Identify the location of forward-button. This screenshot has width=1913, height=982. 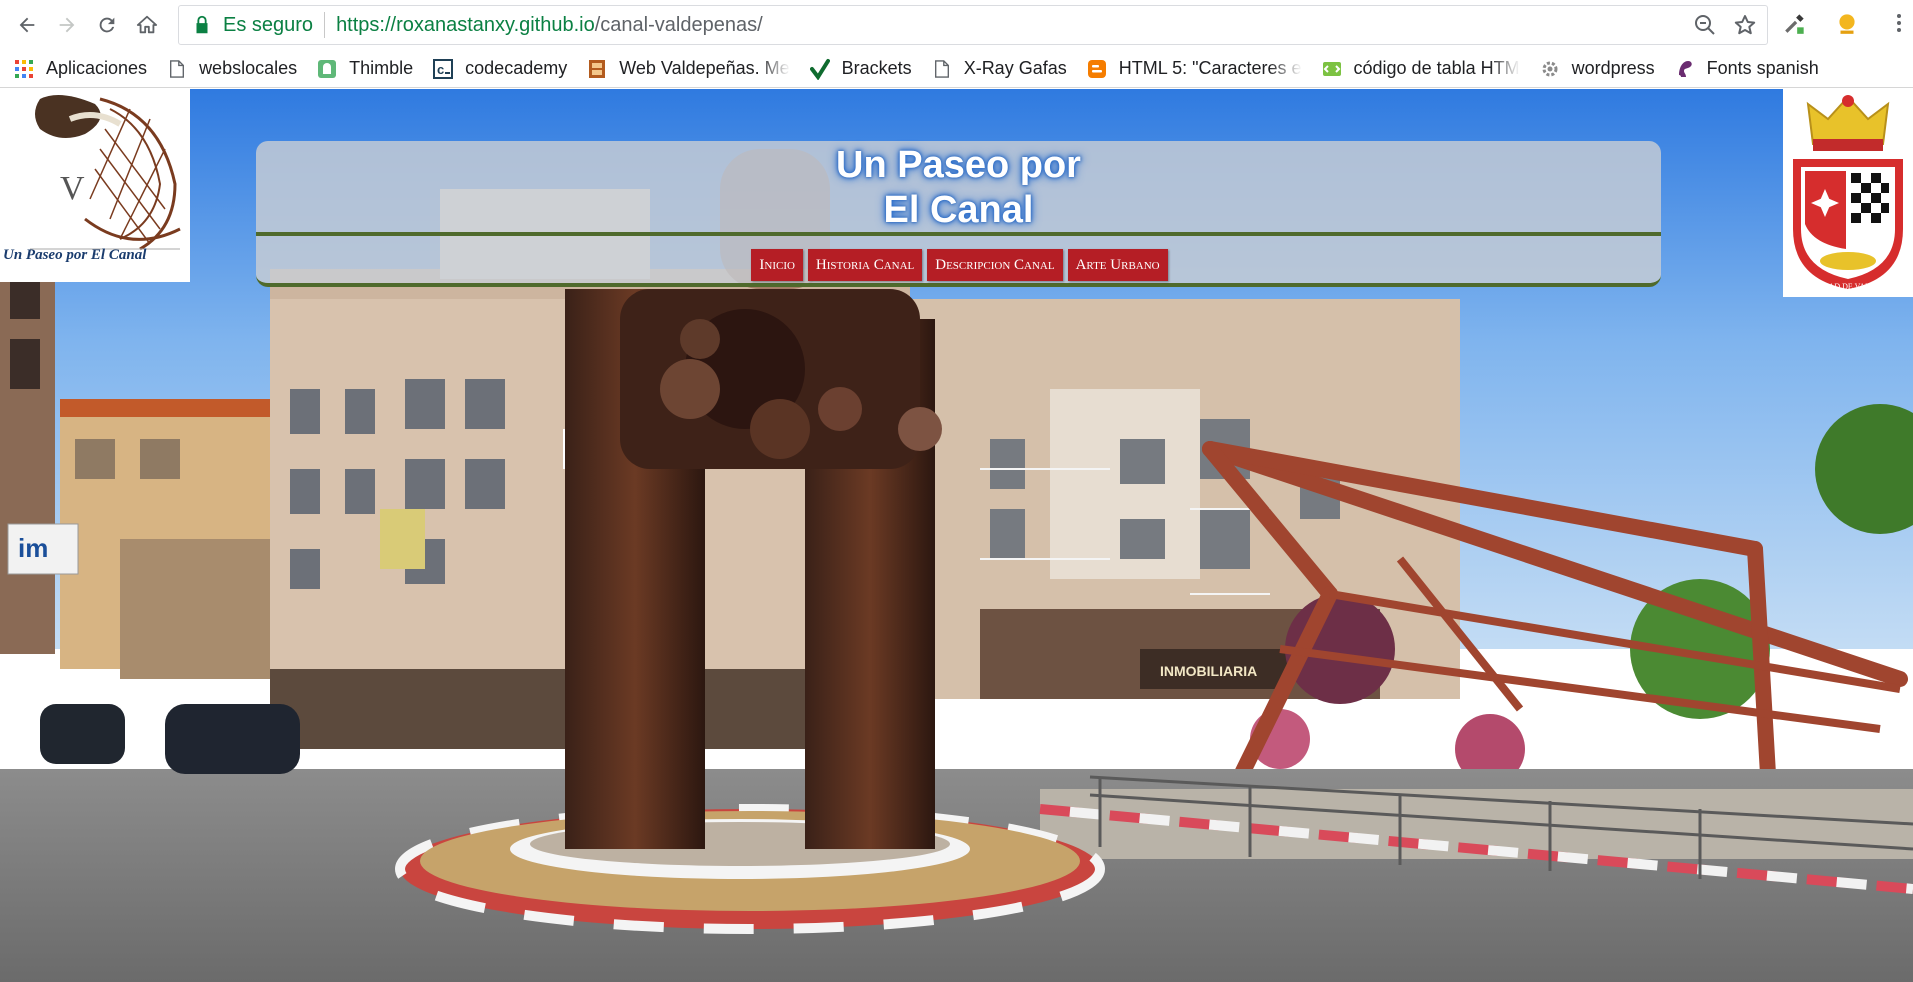
(67, 25).